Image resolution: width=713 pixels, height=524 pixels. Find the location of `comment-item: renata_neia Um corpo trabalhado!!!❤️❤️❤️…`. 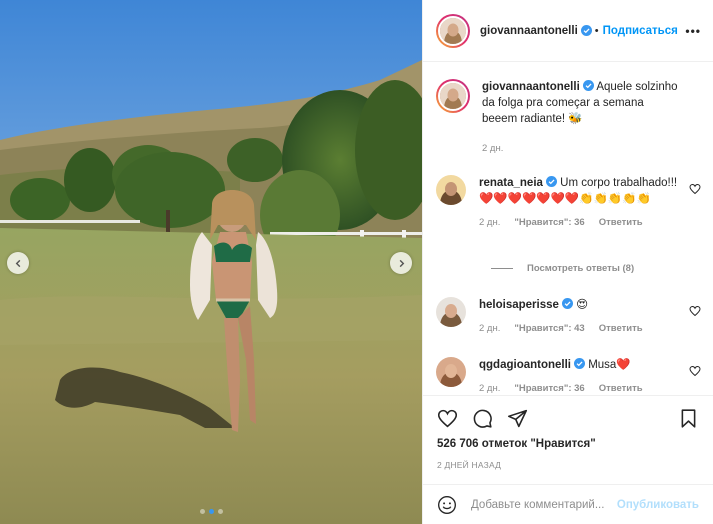

comment-item: renata_neia Um corpo trabalhado!!!❤️❤️❤️… is located at coordinates (568, 203).